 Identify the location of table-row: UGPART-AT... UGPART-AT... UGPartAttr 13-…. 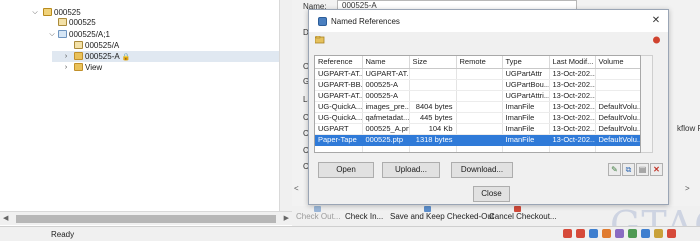
(477, 74).